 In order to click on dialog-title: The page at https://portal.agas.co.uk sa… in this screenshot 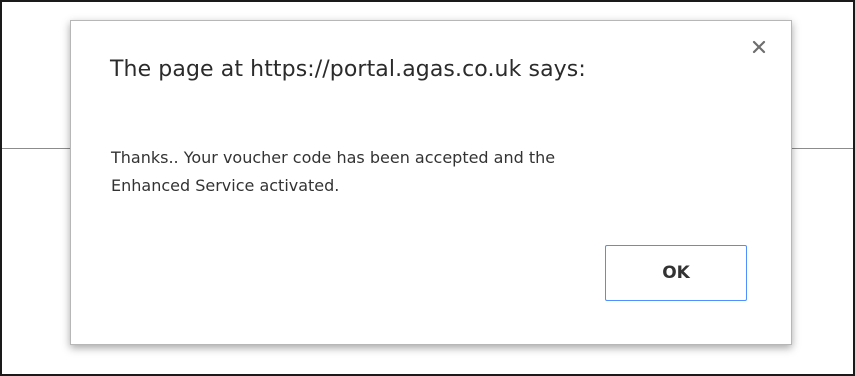, I will do `click(348, 69)`.